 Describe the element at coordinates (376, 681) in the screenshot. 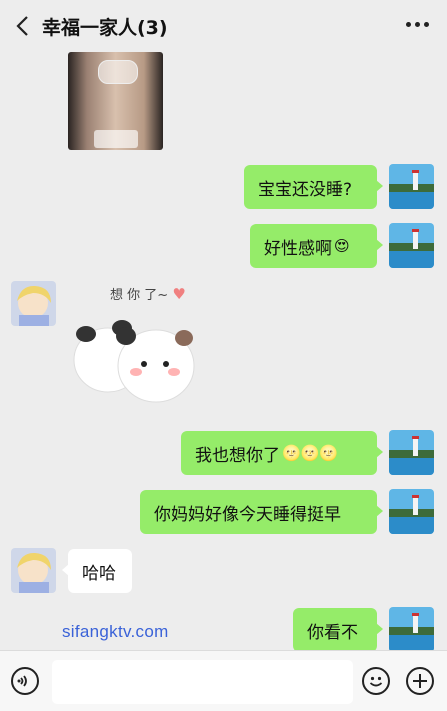

I see `emoji-icon` at that location.